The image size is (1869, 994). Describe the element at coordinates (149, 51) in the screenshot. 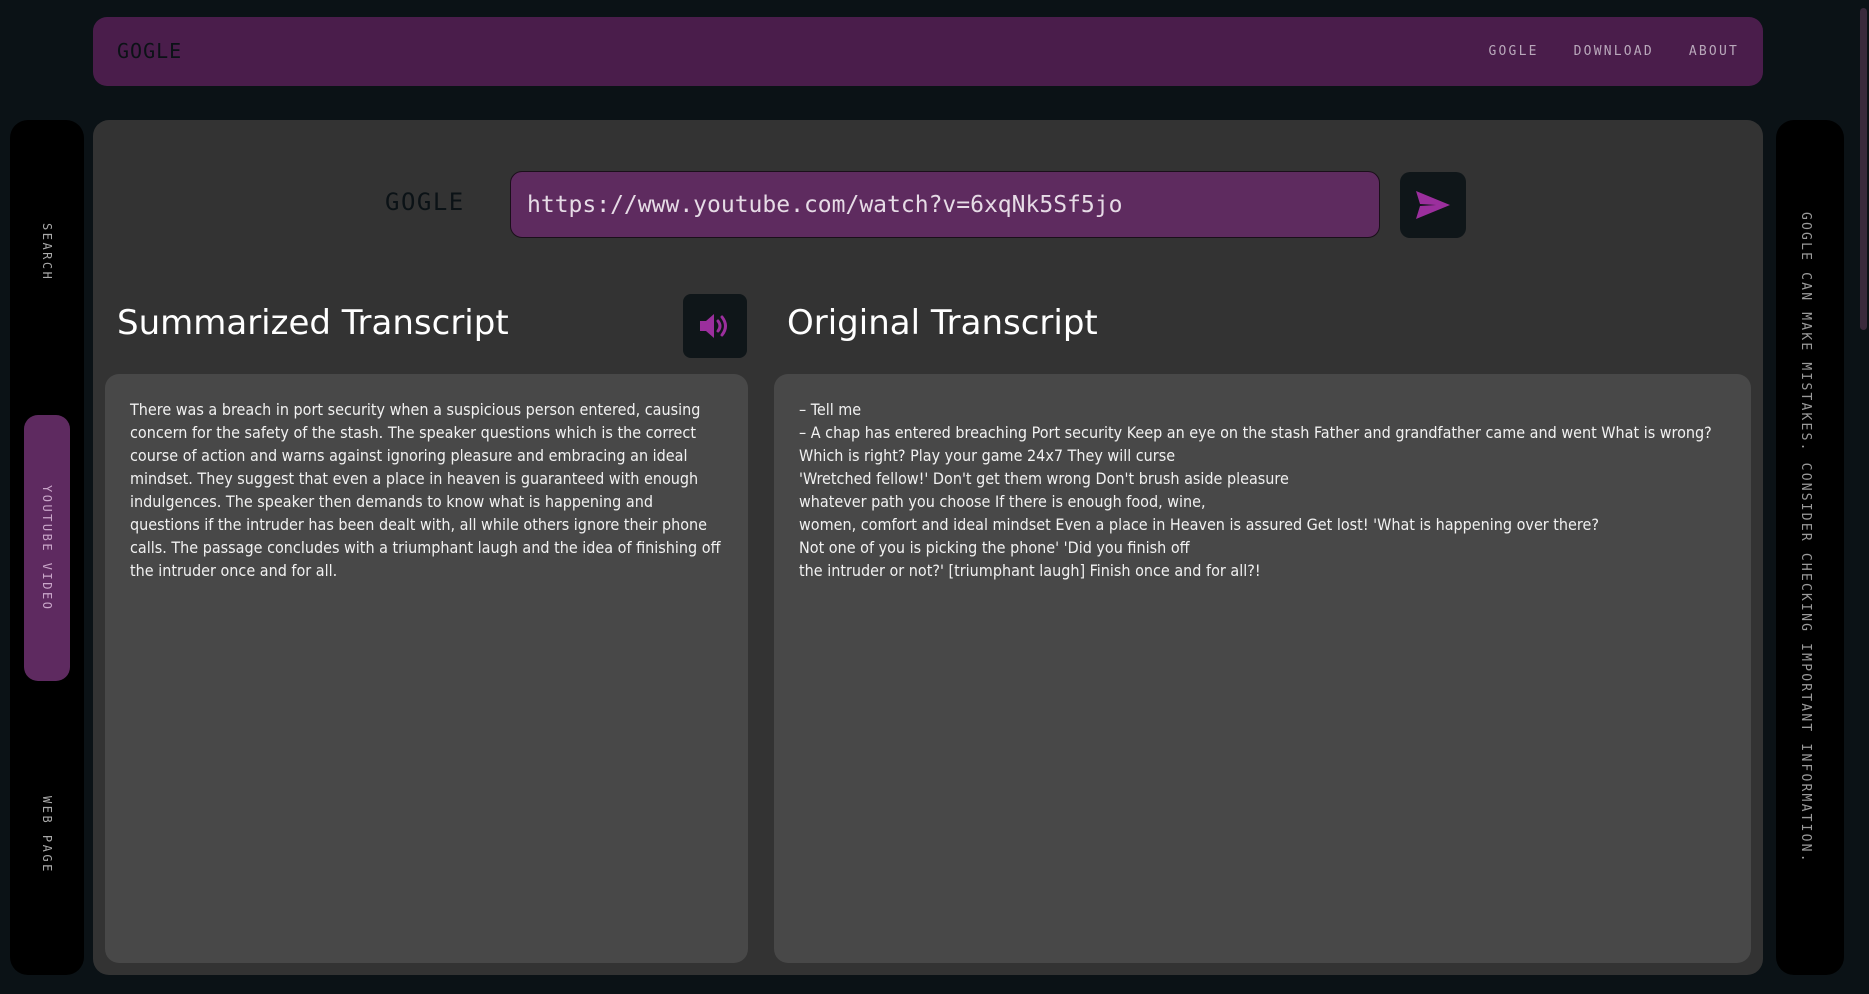

I see `brand-logo: GOGLE` at that location.